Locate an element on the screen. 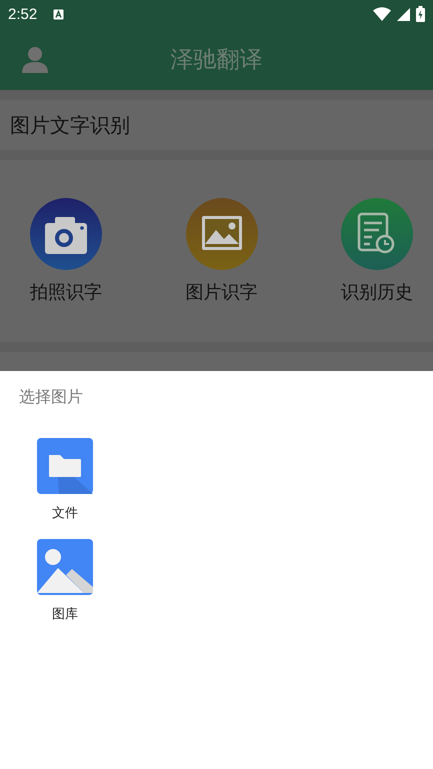 The width and height of the screenshot is (433, 769). action-button: 拍照识字 is located at coordinates (66, 251).